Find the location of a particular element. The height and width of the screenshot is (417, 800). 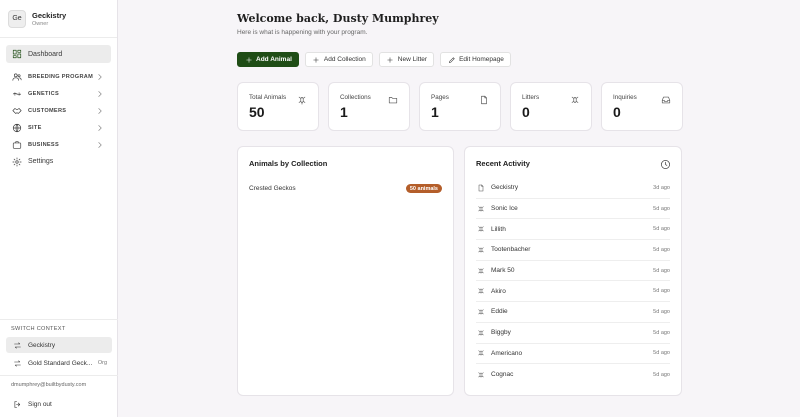

stat-value: 50 is located at coordinates (257, 112).